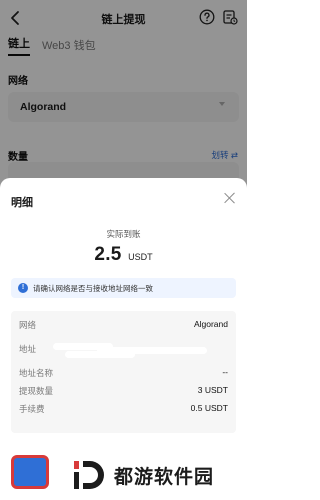 Image resolution: width=320 pixels, height=500 pixels. What do you see at coordinates (23, 288) in the screenshot?
I see `info-icon: !` at bounding box center [23, 288].